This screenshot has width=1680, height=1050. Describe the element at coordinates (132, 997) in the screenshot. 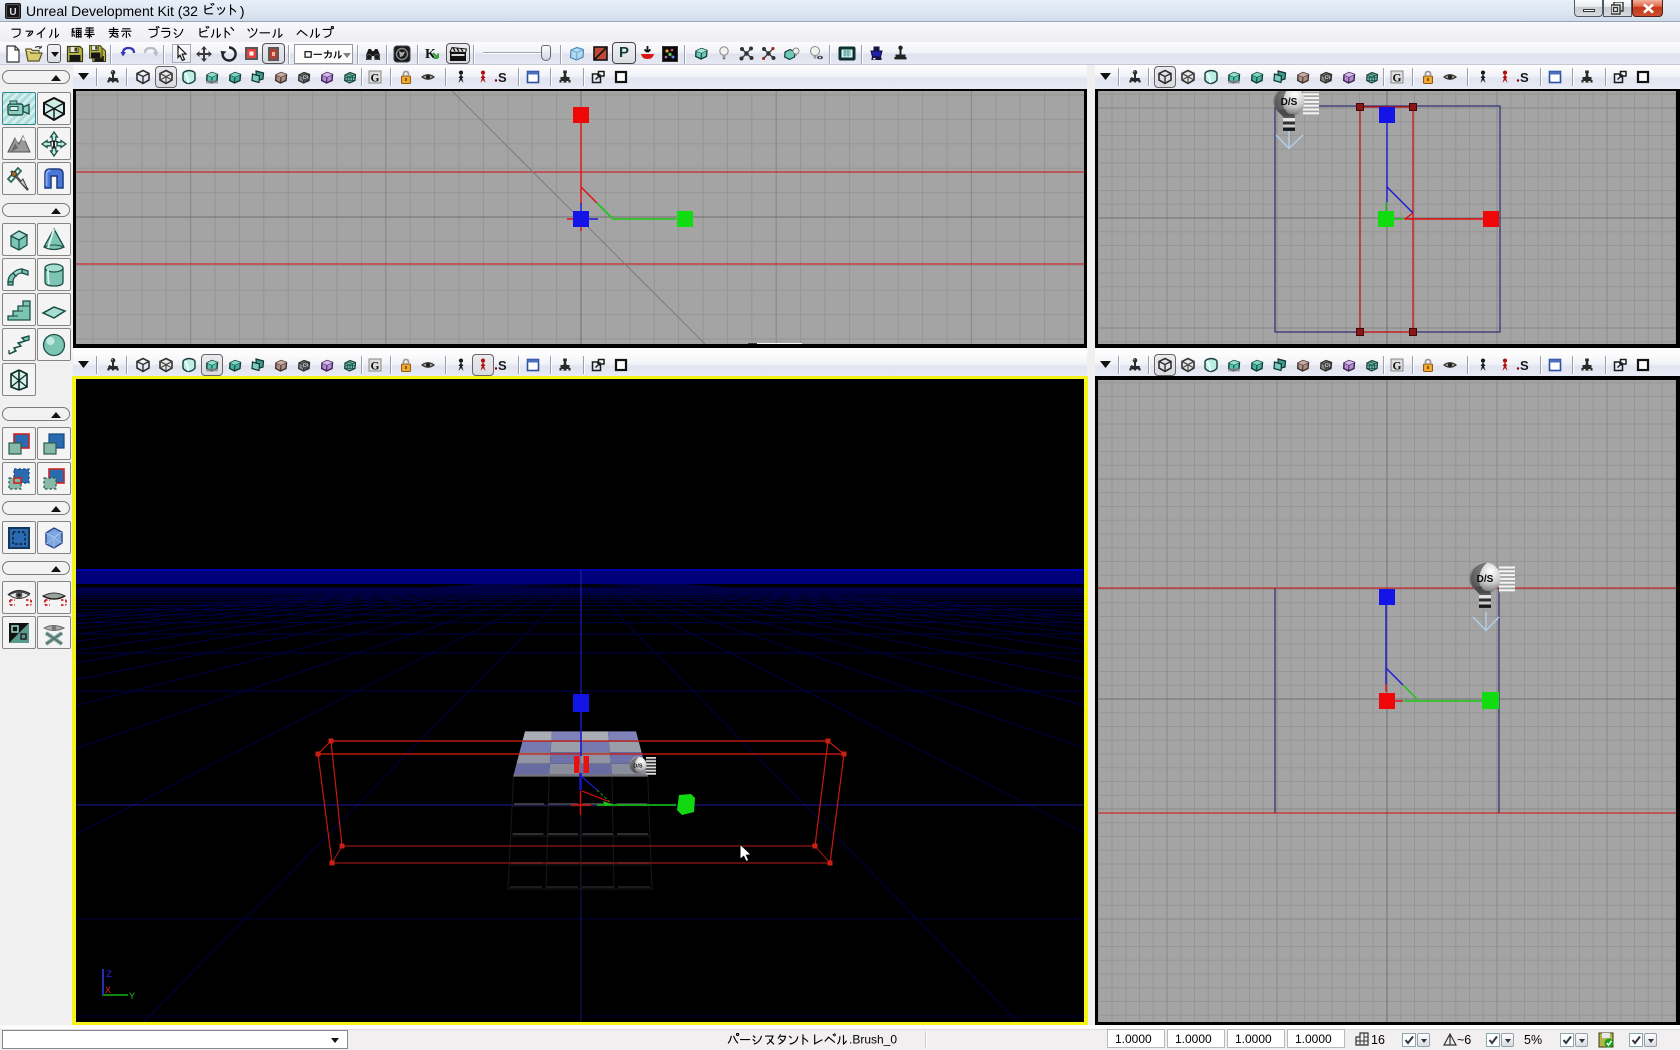

I see `svg-text: Y` at that location.